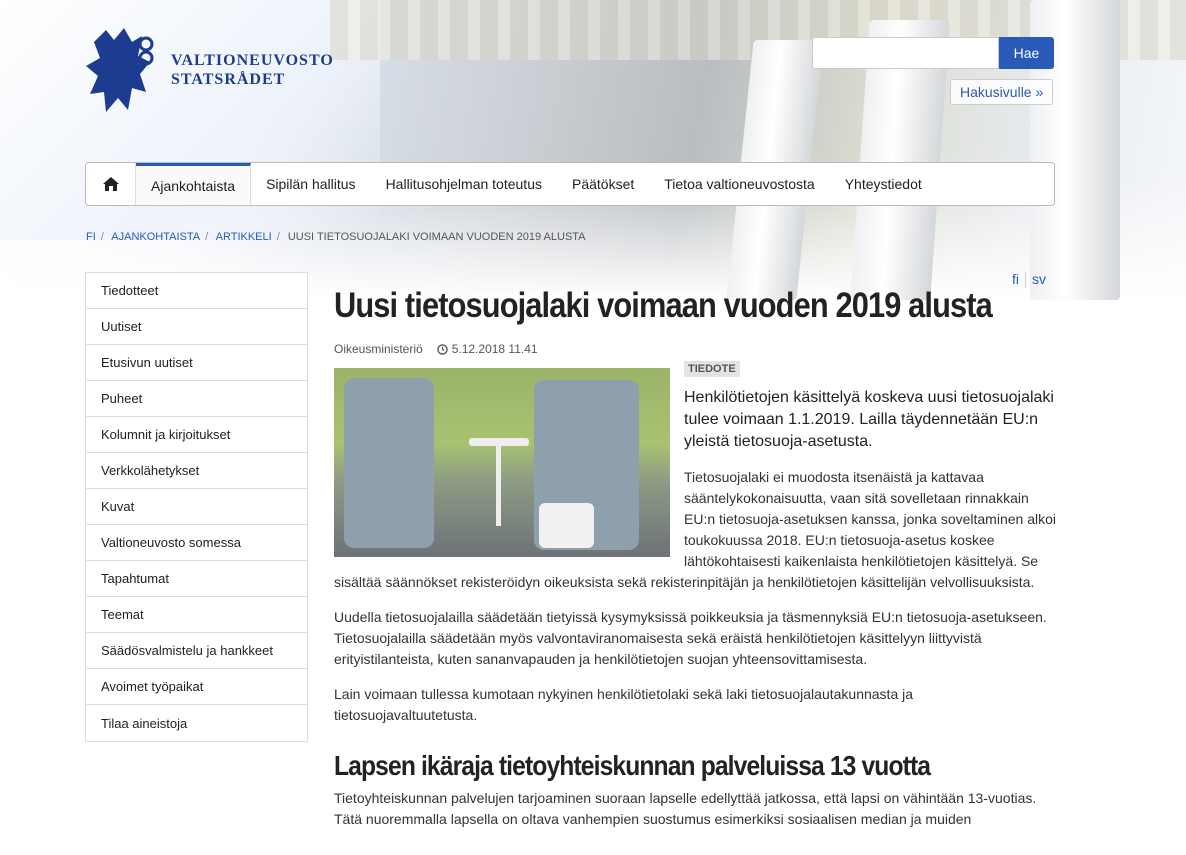 This screenshot has height=855, width=1186. Describe the element at coordinates (196, 615) in the screenshot. I see `sidebar-item-teemat: Teemat` at that location.